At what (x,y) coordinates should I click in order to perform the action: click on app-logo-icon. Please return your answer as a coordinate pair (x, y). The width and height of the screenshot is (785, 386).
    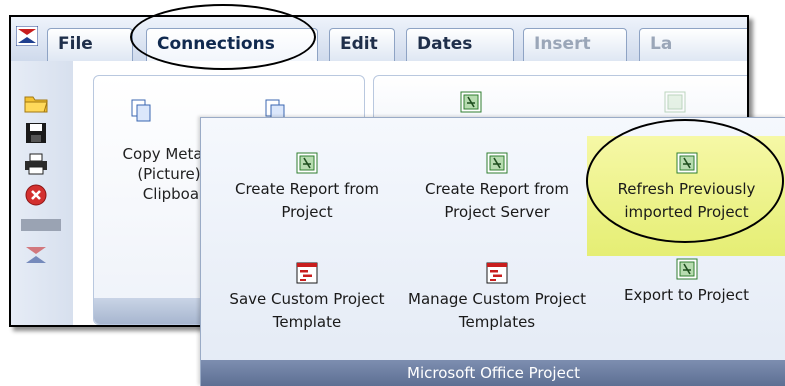
    Looking at the image, I should click on (27, 36).